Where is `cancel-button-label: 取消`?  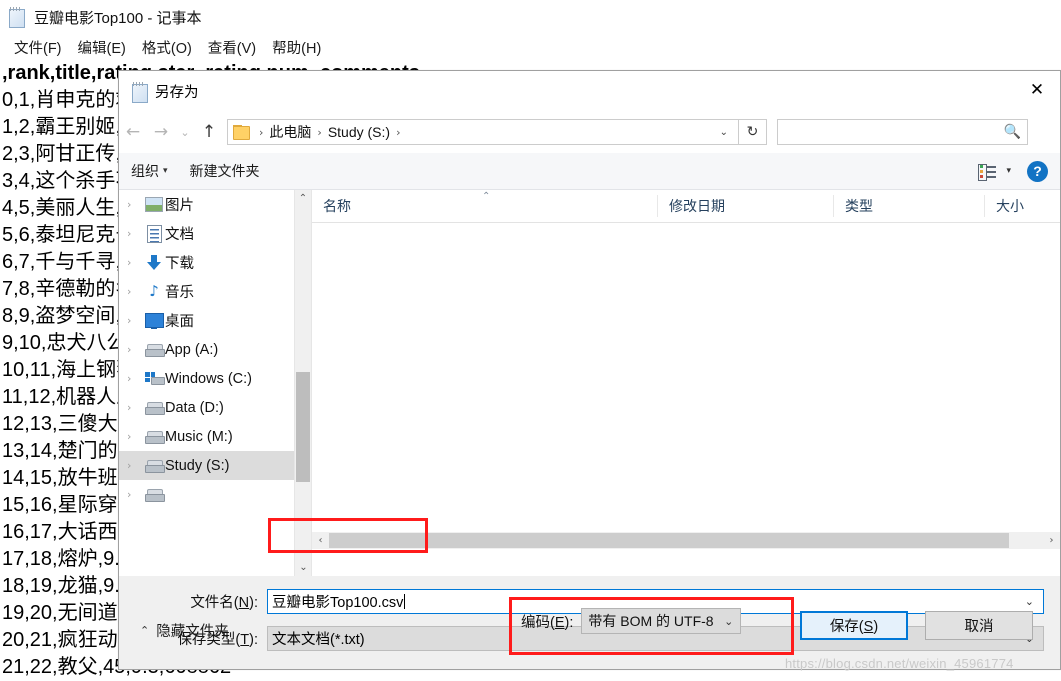
cancel-button-label: 取消 is located at coordinates (979, 627).